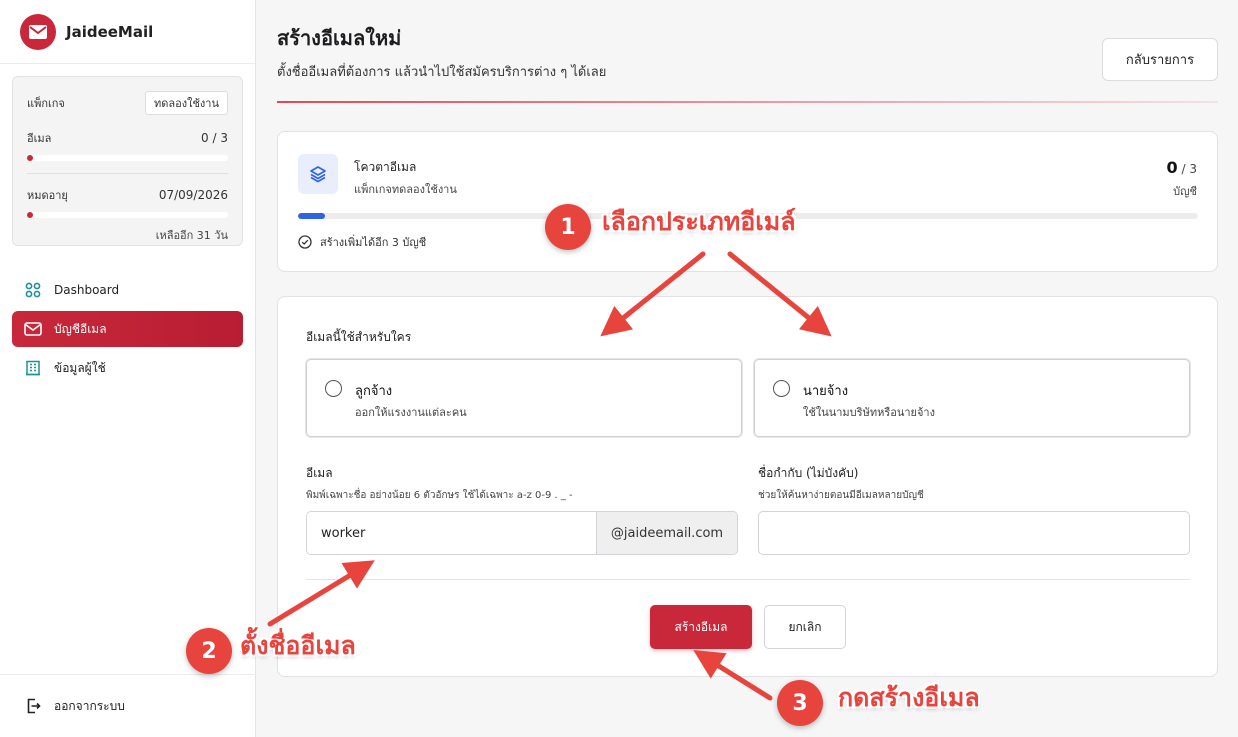 This screenshot has height=737, width=1238. Describe the element at coordinates (127, 290) in the screenshot. I see `sidebar-item-dashboard: Dashboard` at that location.